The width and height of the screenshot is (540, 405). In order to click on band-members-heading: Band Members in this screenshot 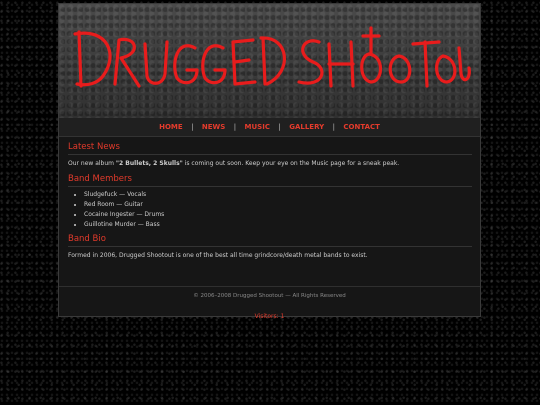, I will do `click(270, 180)`.